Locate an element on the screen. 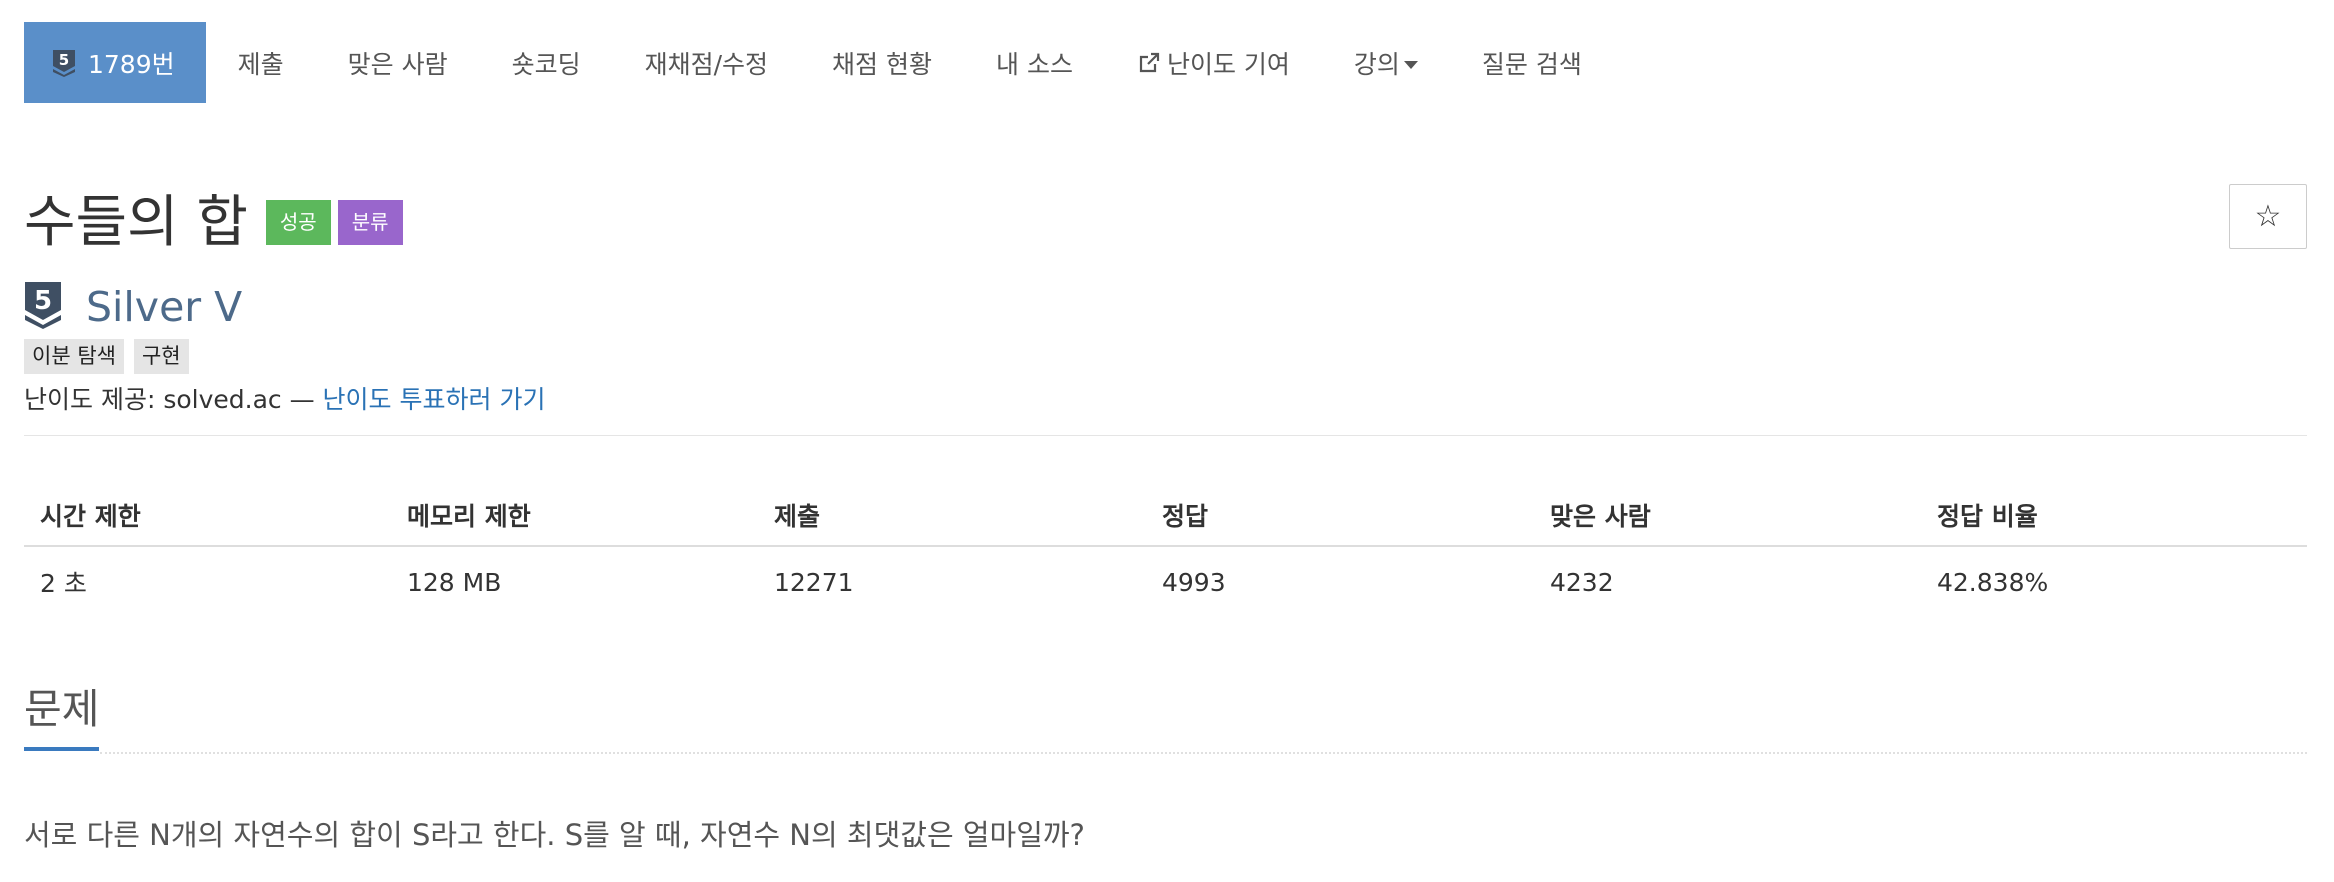  caret-down-icon is located at coordinates (1410, 64).